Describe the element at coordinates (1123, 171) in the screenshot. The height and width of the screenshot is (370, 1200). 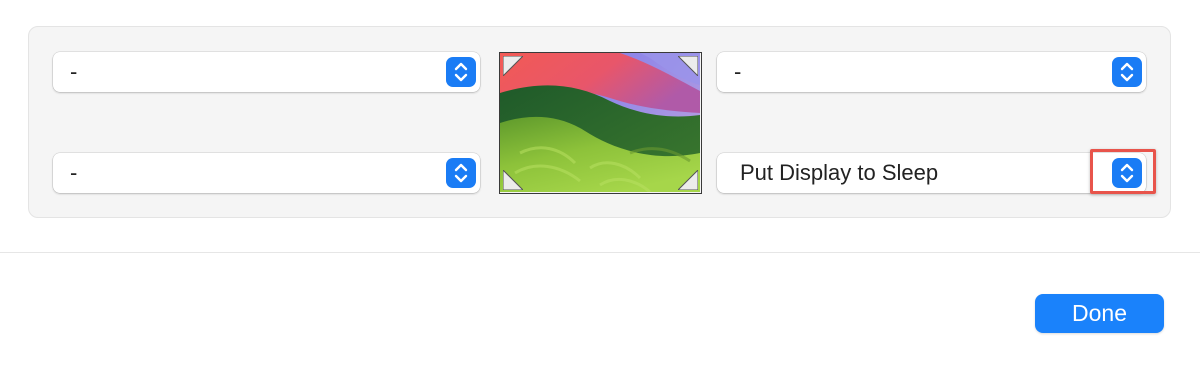
I see `highlight-box` at that location.